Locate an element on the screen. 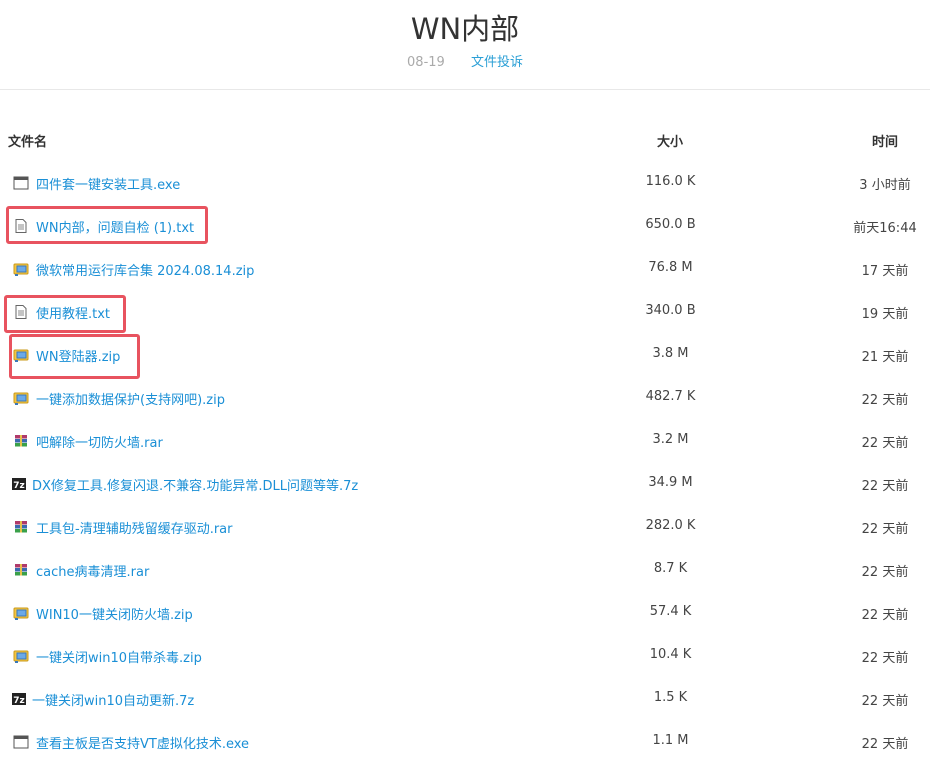 Image resolution: width=930 pixels, height=766 pixels. file-size: 340.0 B is located at coordinates (670, 310).